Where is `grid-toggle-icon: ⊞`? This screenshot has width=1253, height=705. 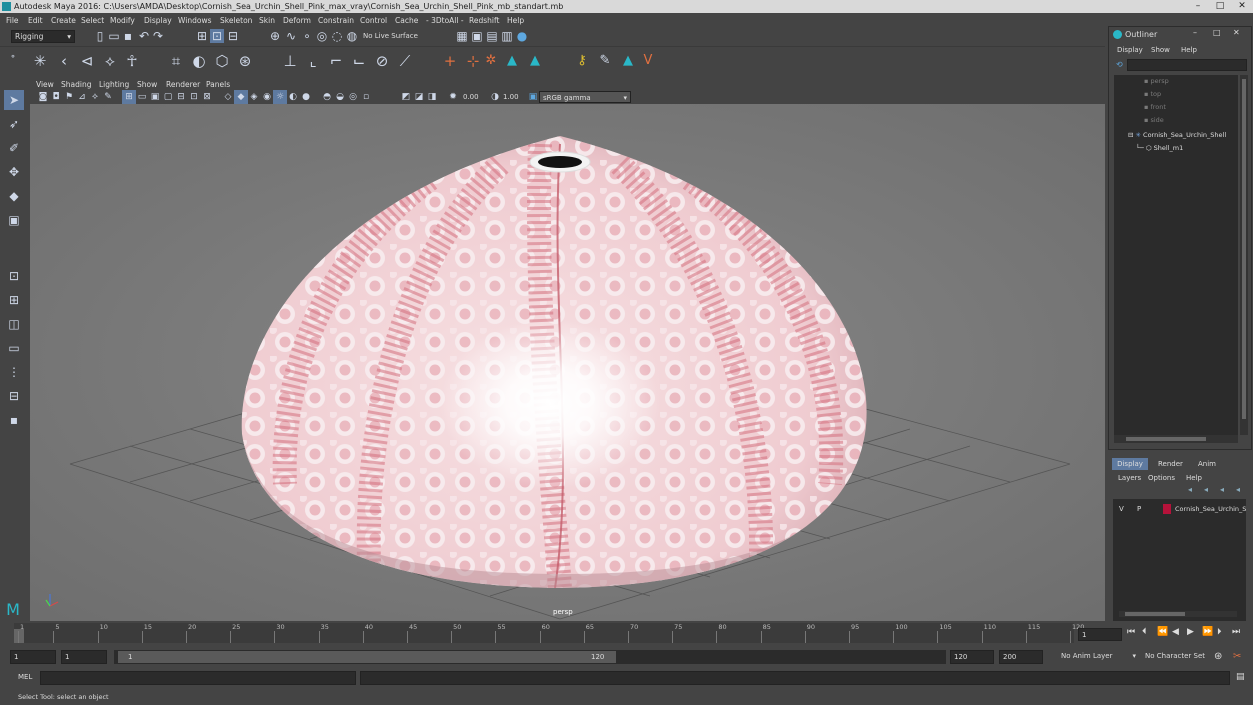 grid-toggle-icon: ⊞ is located at coordinates (129, 97).